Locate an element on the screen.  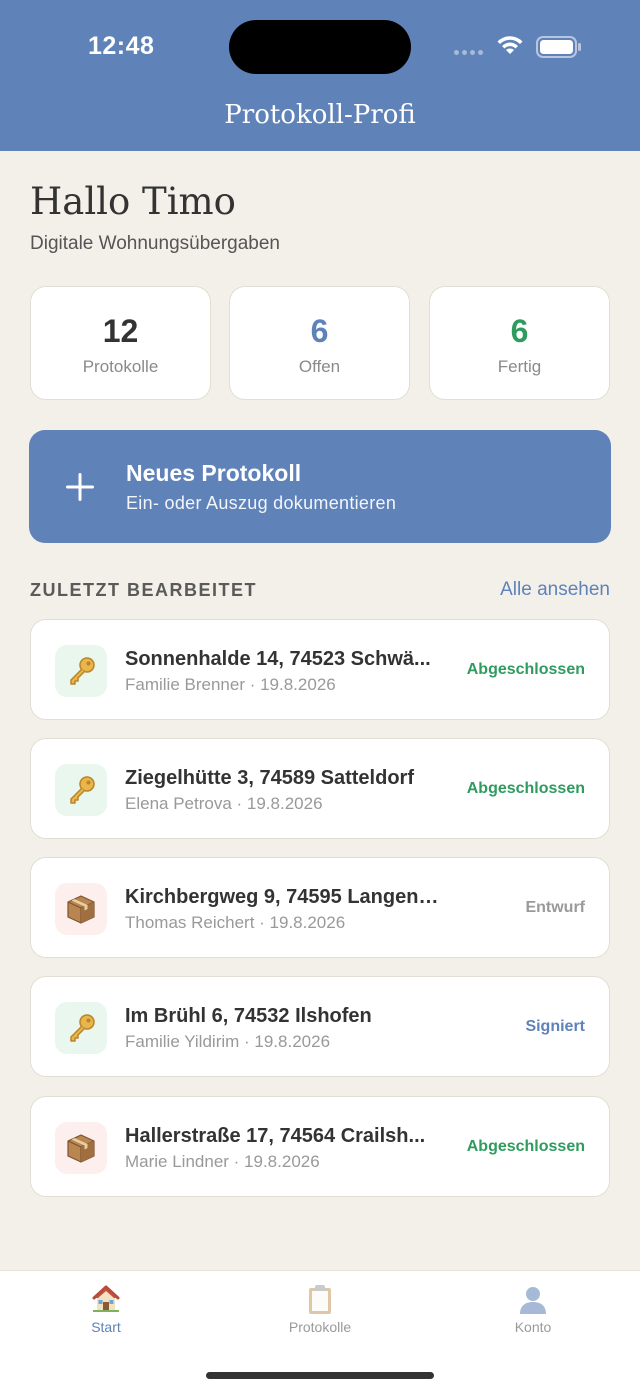
item-meta: Familie Yildirim · 19.8.2026 is located at coordinates (228, 1041).